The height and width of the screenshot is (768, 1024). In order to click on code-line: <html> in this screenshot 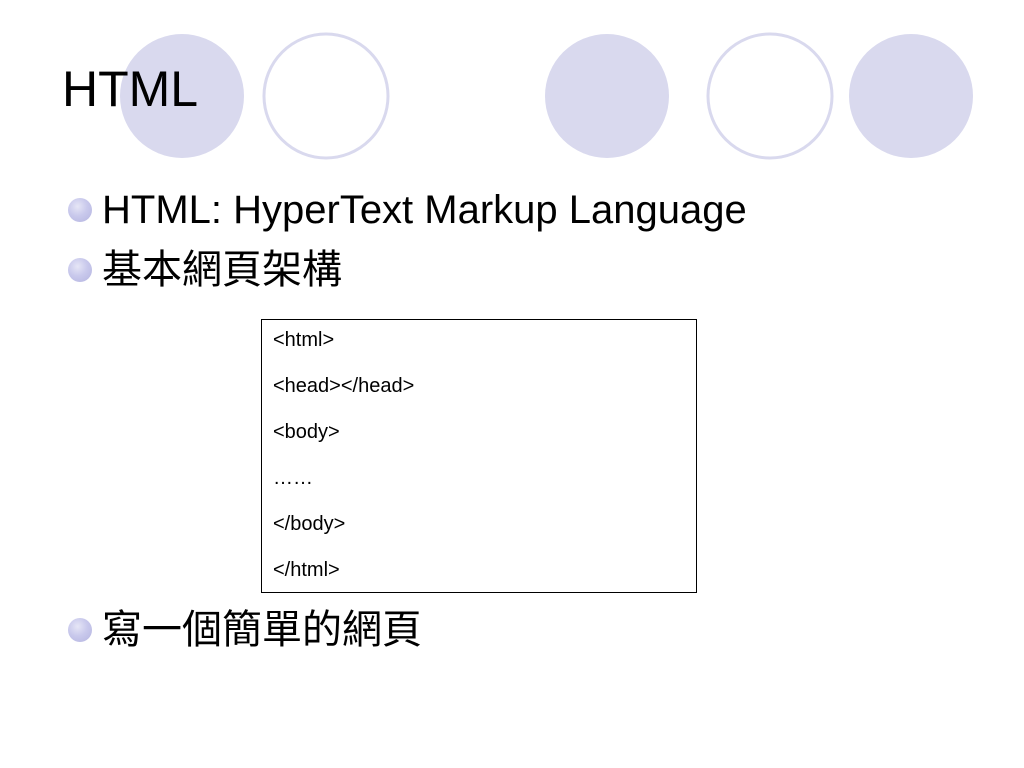, I will do `click(304, 340)`.